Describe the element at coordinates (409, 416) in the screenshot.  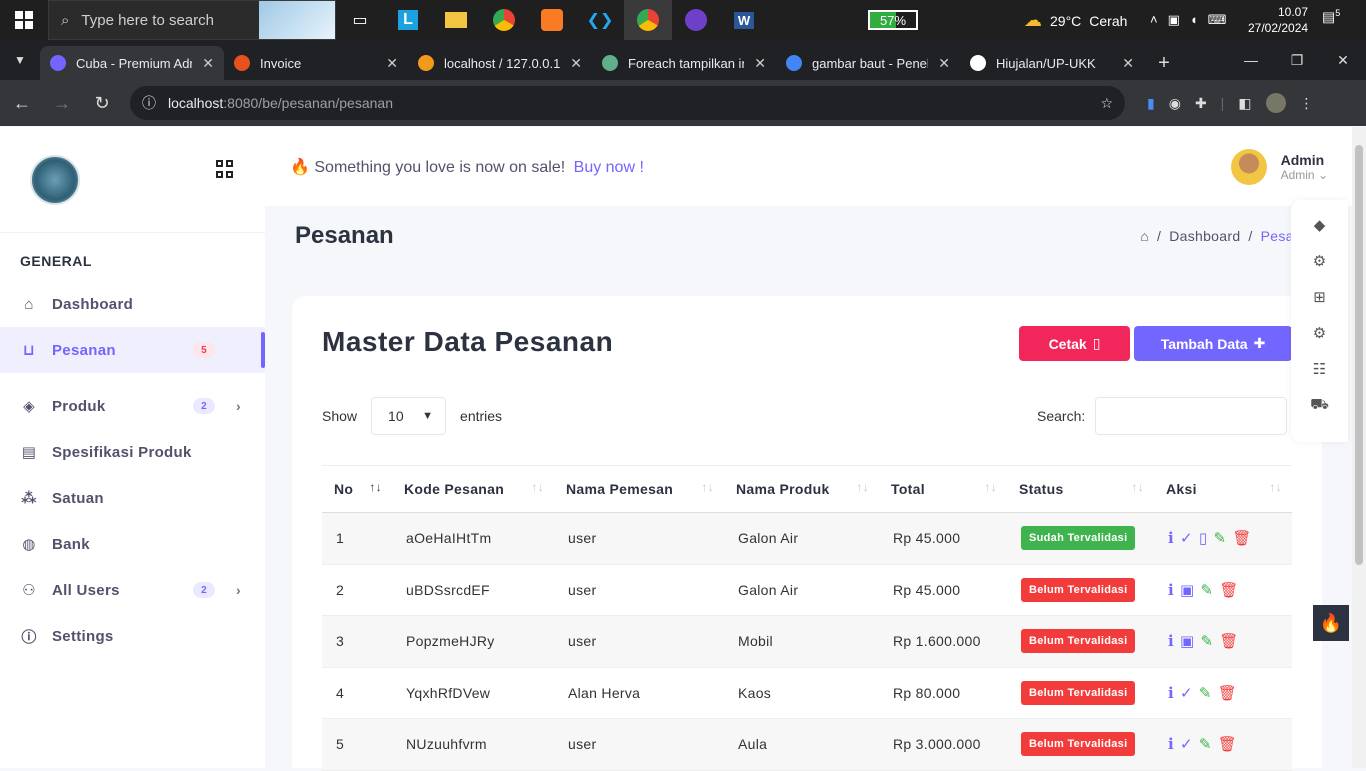
I see `entries-select: 10 ▼` at that location.